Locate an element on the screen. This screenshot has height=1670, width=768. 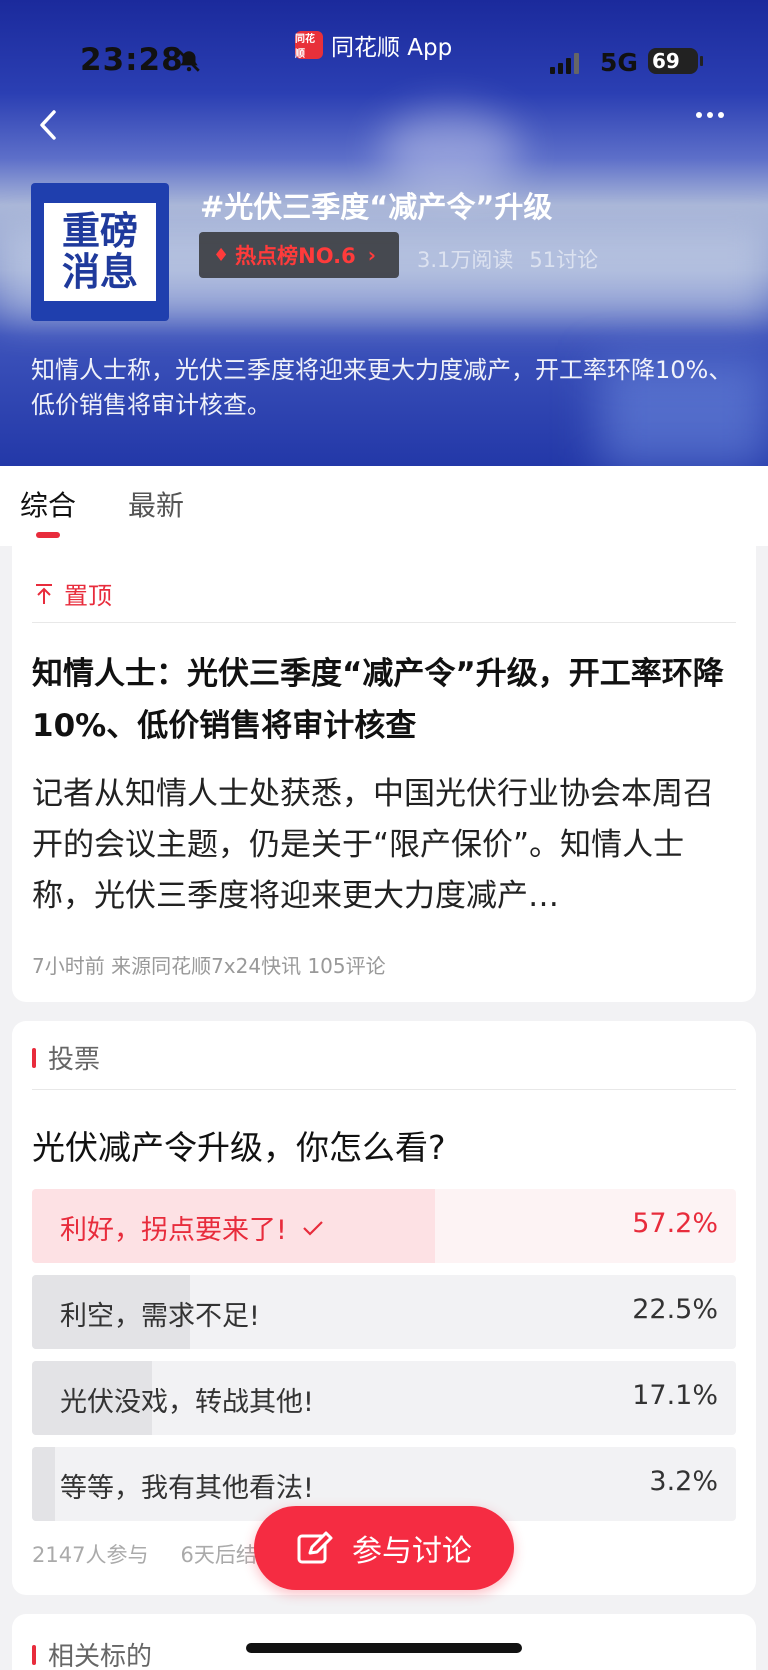
vote-option-percent: 57.2% is located at coordinates (675, 1223).